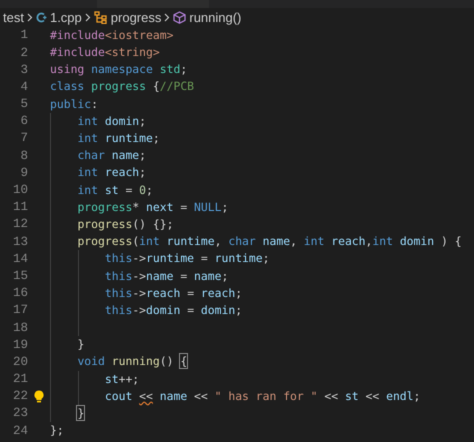 This screenshot has width=474, height=442. Describe the element at coordinates (57, 431) in the screenshot. I see `code-line: };` at that location.